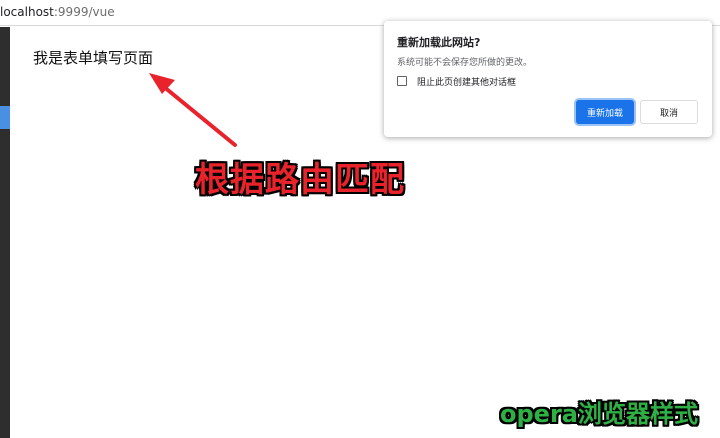 This screenshot has height=438, width=720. Describe the element at coordinates (196, 113) in the screenshot. I see `arrow-shaft` at that location.